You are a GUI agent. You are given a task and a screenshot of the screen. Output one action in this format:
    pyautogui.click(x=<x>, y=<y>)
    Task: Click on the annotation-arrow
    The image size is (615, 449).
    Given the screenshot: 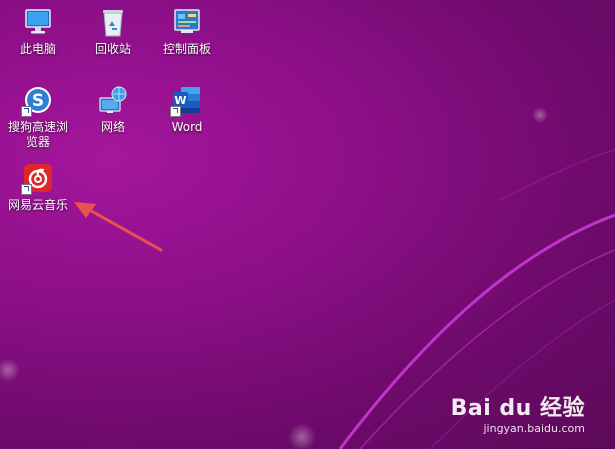 What is the action you would take?
    pyautogui.click(x=118, y=227)
    